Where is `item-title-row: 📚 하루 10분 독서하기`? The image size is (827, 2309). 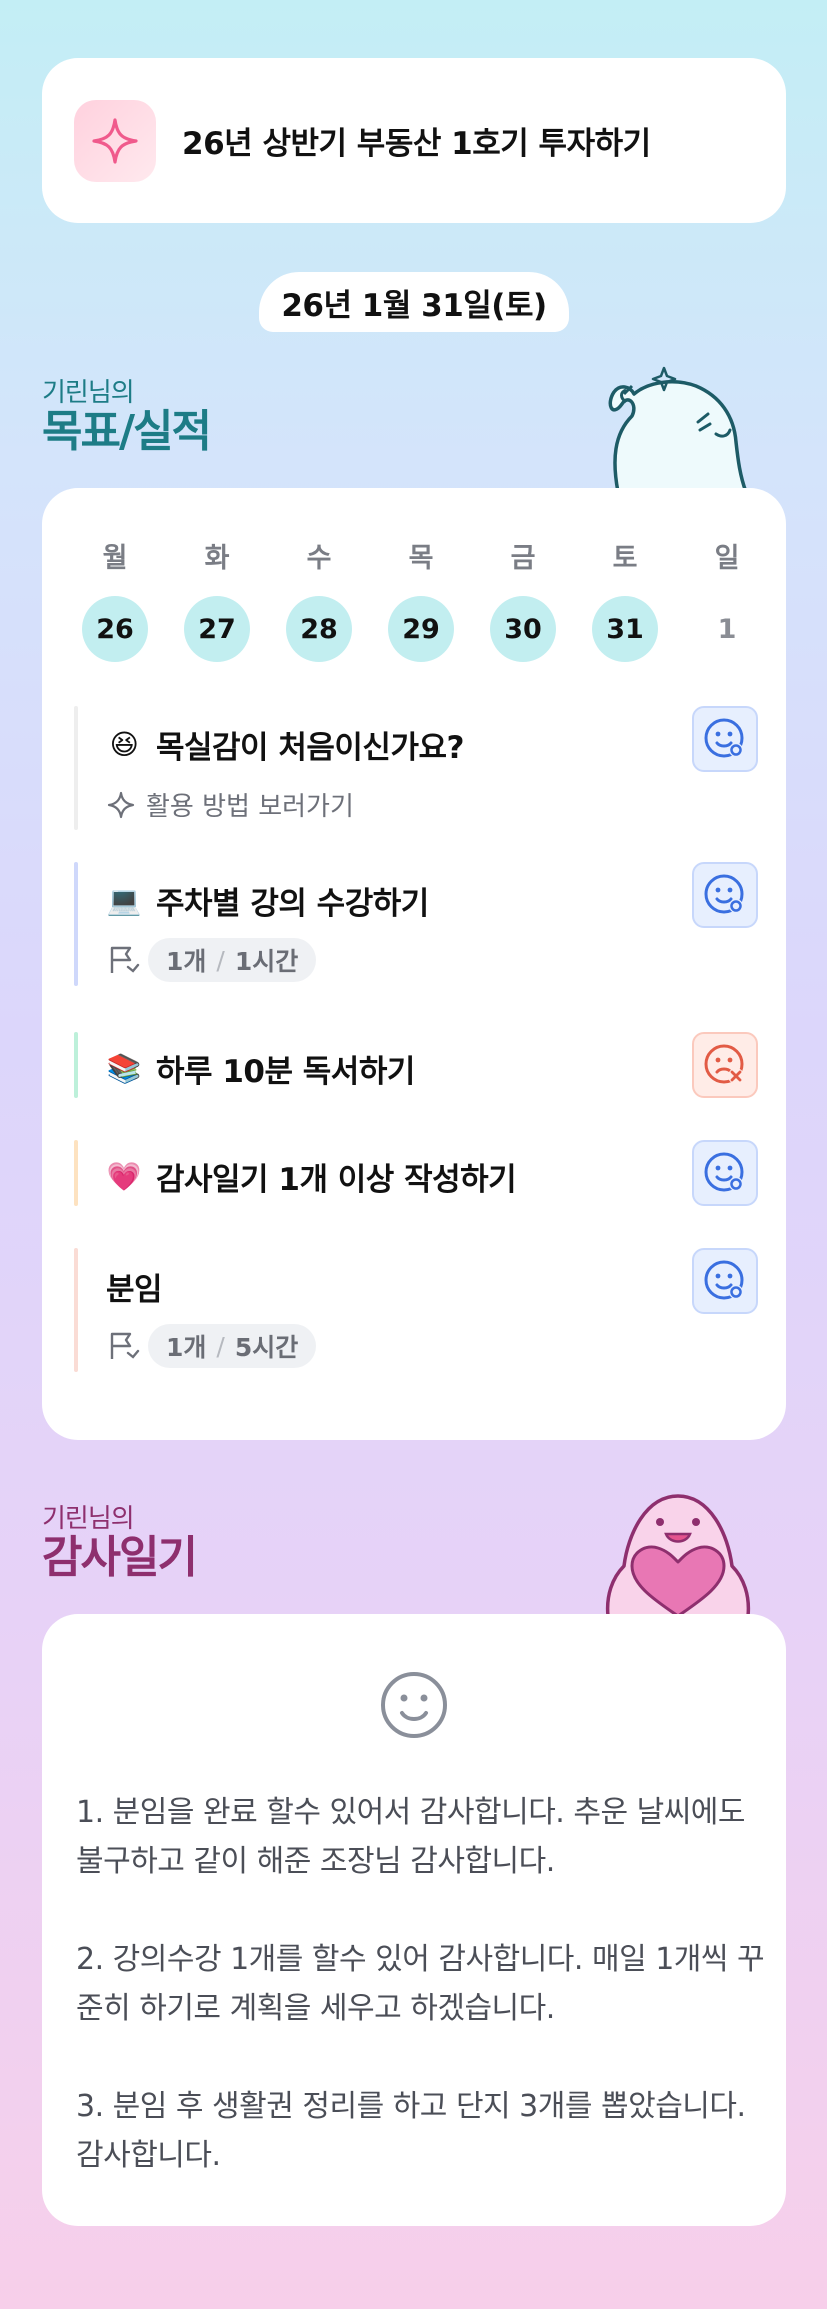
item-title-row: 📚 하루 10분 독서하기 is located at coordinates (261, 1068).